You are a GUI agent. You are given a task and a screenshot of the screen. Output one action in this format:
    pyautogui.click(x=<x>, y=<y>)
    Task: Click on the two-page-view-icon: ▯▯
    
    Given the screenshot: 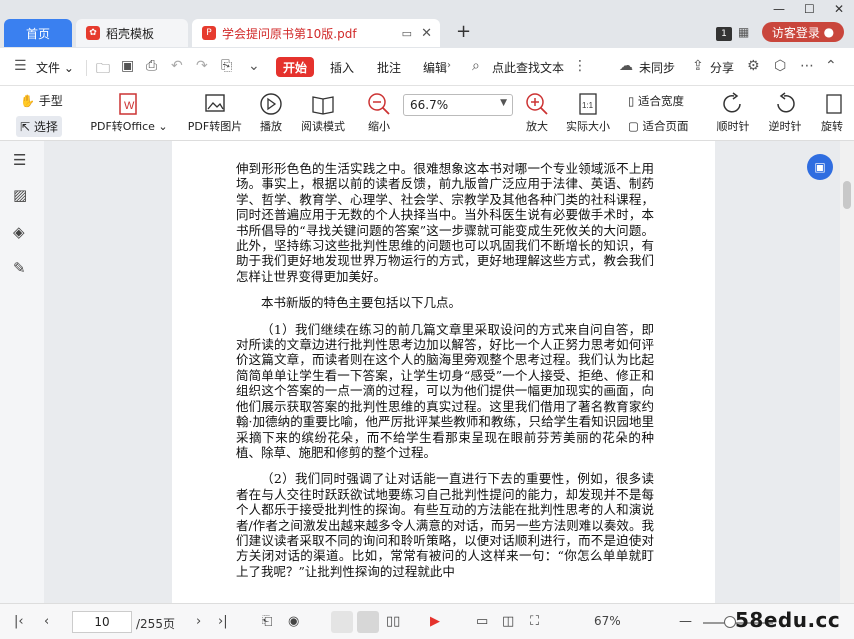 What is the action you would take?
    pyautogui.click(x=393, y=621)
    